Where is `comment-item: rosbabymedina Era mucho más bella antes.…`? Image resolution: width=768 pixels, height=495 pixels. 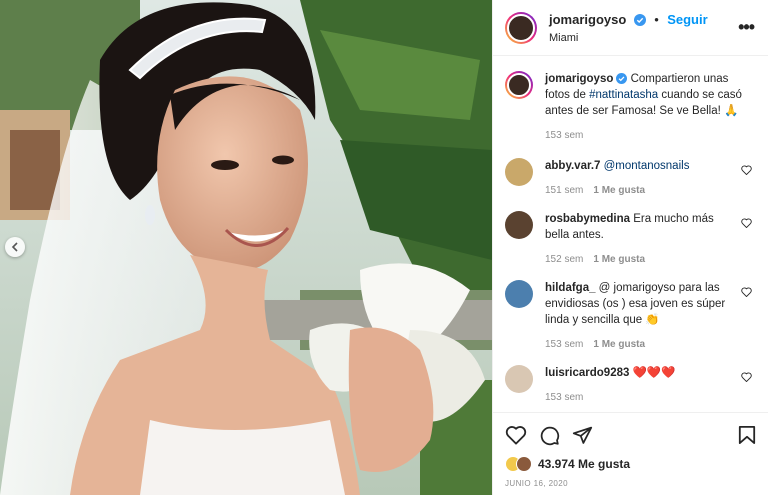
comment-item: rosbabymedina Era mucho más bella antes.… is located at coordinates (630, 239).